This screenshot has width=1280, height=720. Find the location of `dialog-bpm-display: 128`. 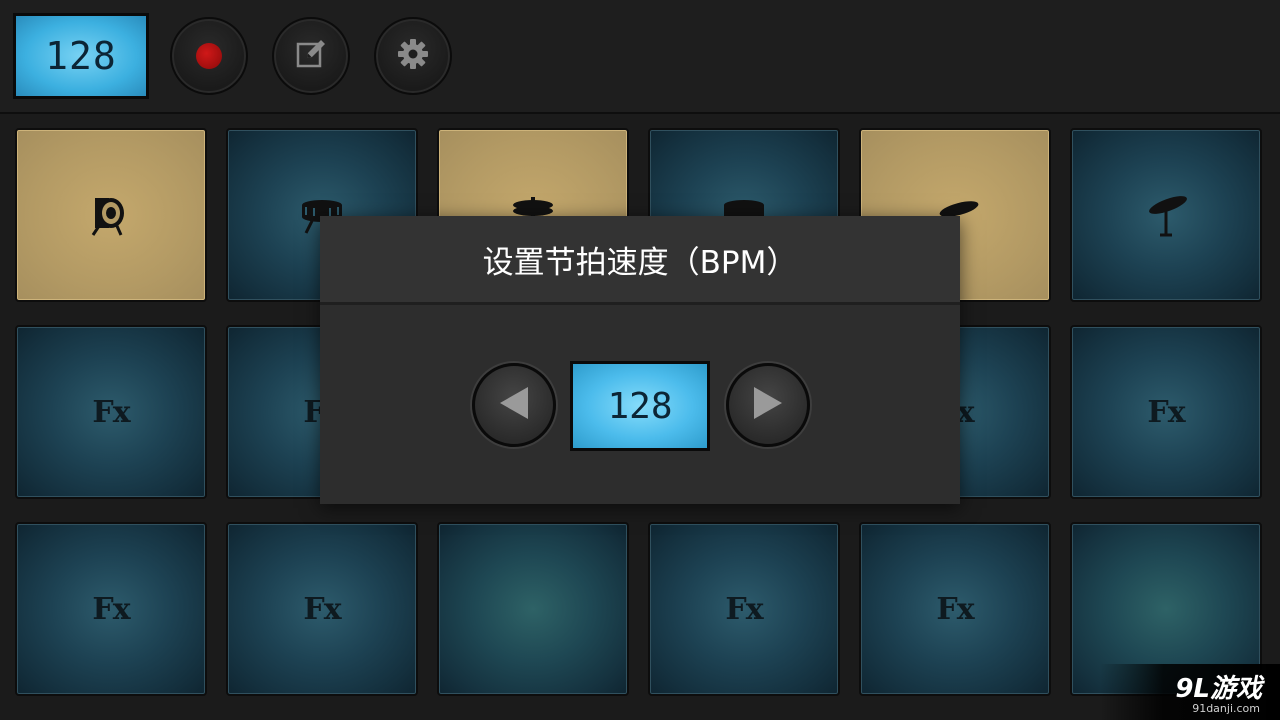

dialog-bpm-display: 128 is located at coordinates (640, 406).